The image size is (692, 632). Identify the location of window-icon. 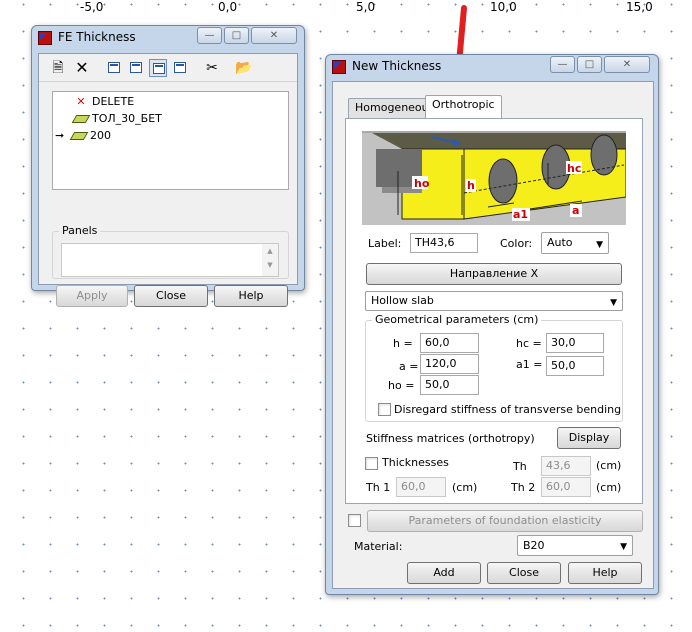
(114, 68).